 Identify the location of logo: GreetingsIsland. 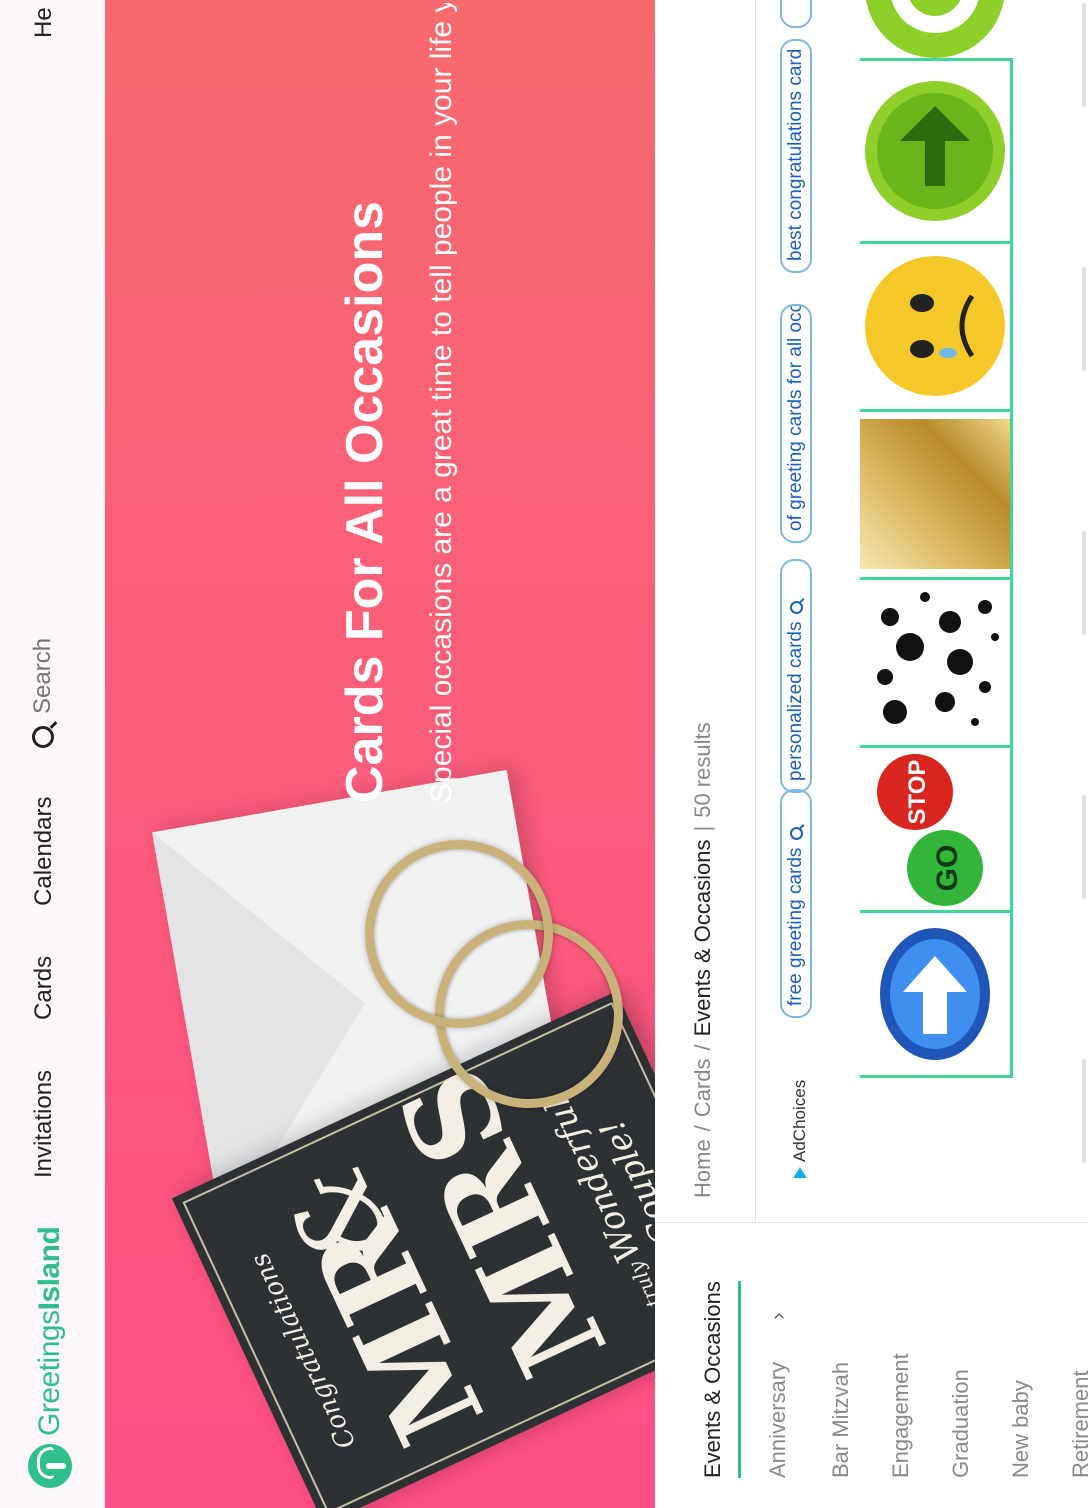
(50, 1357).